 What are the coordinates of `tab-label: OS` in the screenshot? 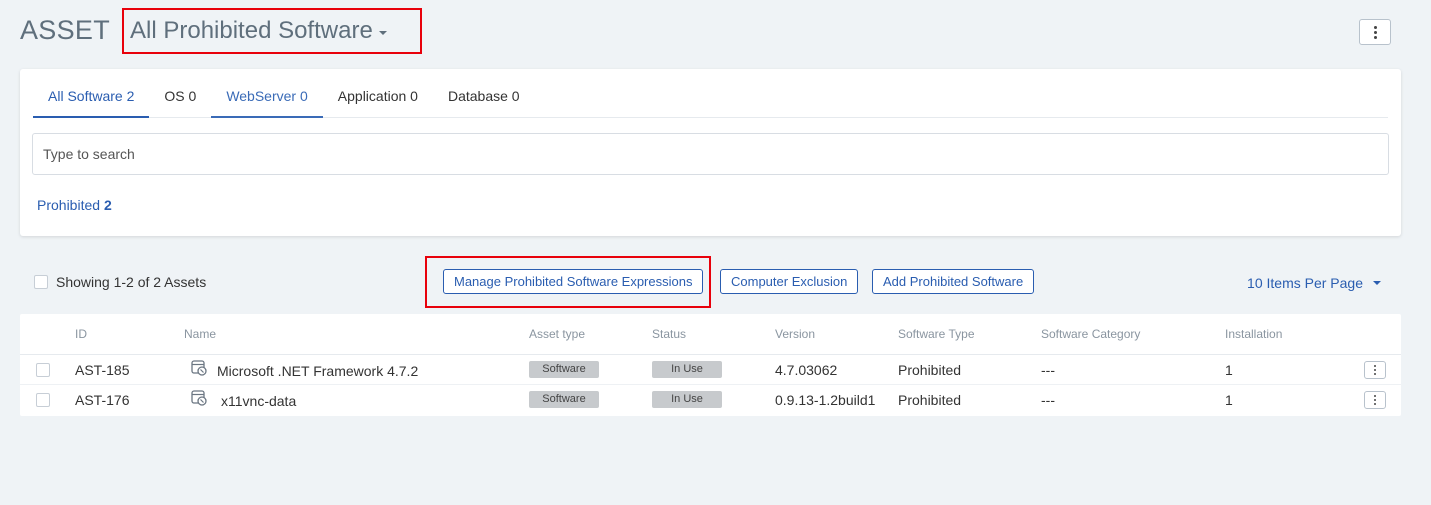 It's located at (174, 96).